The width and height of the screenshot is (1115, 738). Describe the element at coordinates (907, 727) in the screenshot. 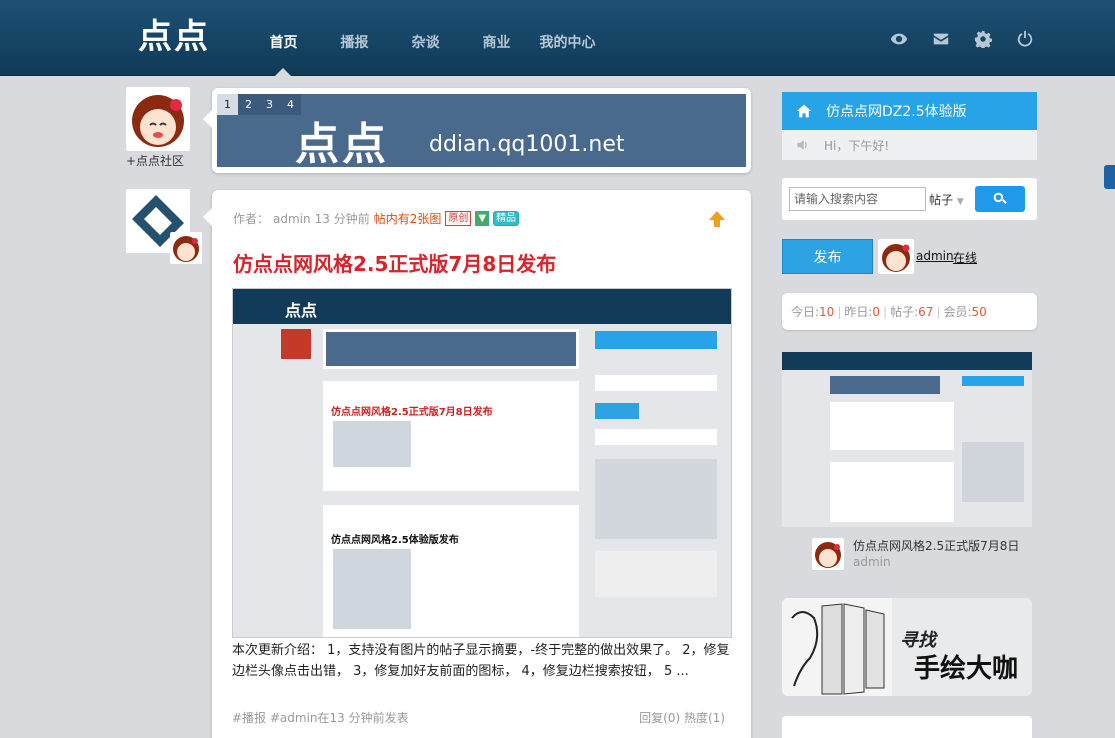

I see `next-sidebar-card` at that location.